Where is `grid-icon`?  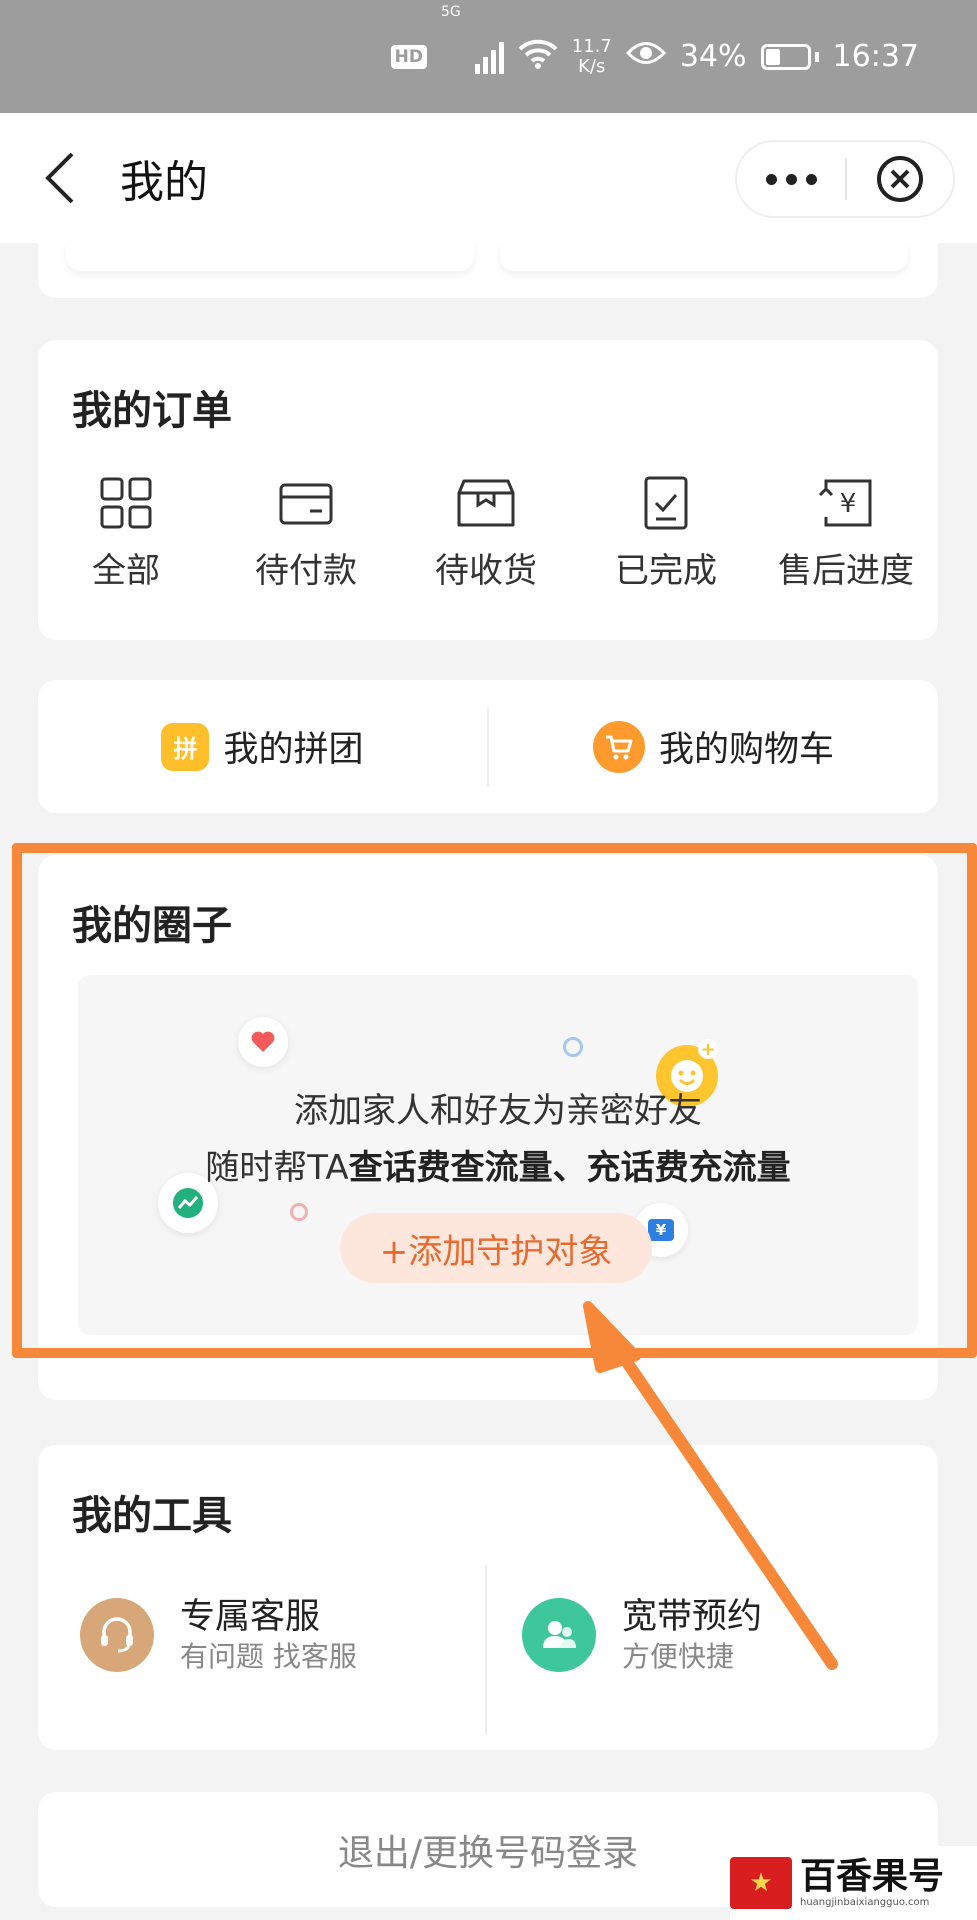 grid-icon is located at coordinates (126, 503).